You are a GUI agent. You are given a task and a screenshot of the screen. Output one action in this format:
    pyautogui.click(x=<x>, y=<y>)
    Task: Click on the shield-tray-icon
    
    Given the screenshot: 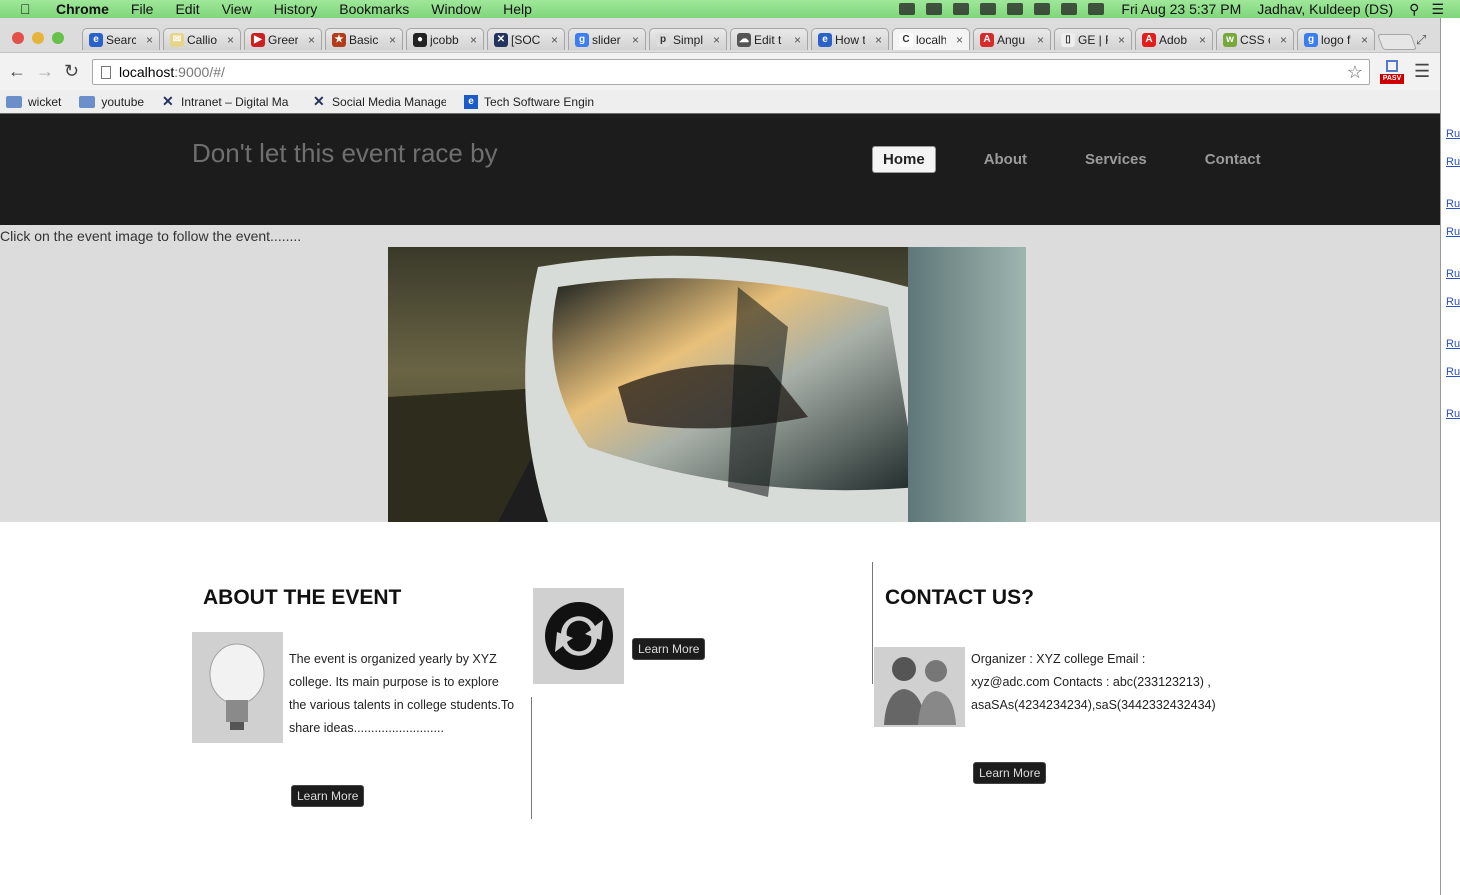 What is the action you would take?
    pyautogui.click(x=934, y=9)
    